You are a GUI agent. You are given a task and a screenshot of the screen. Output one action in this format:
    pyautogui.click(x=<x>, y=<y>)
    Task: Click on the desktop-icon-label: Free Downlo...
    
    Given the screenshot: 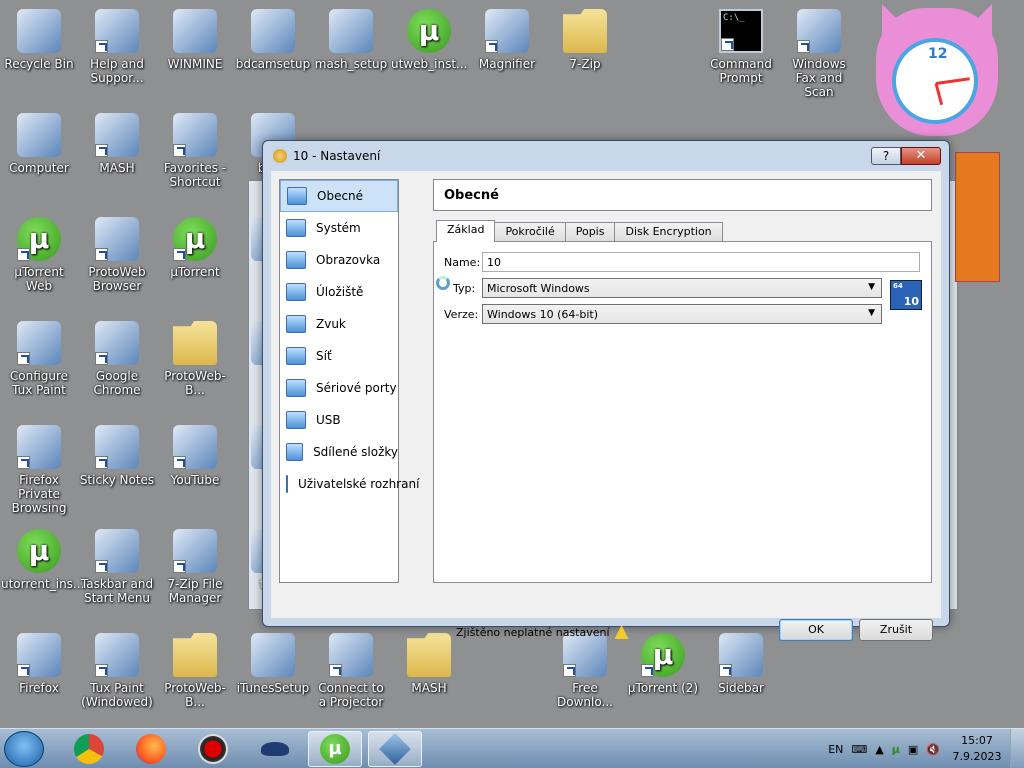 What is the action you would take?
    pyautogui.click(x=585, y=695)
    